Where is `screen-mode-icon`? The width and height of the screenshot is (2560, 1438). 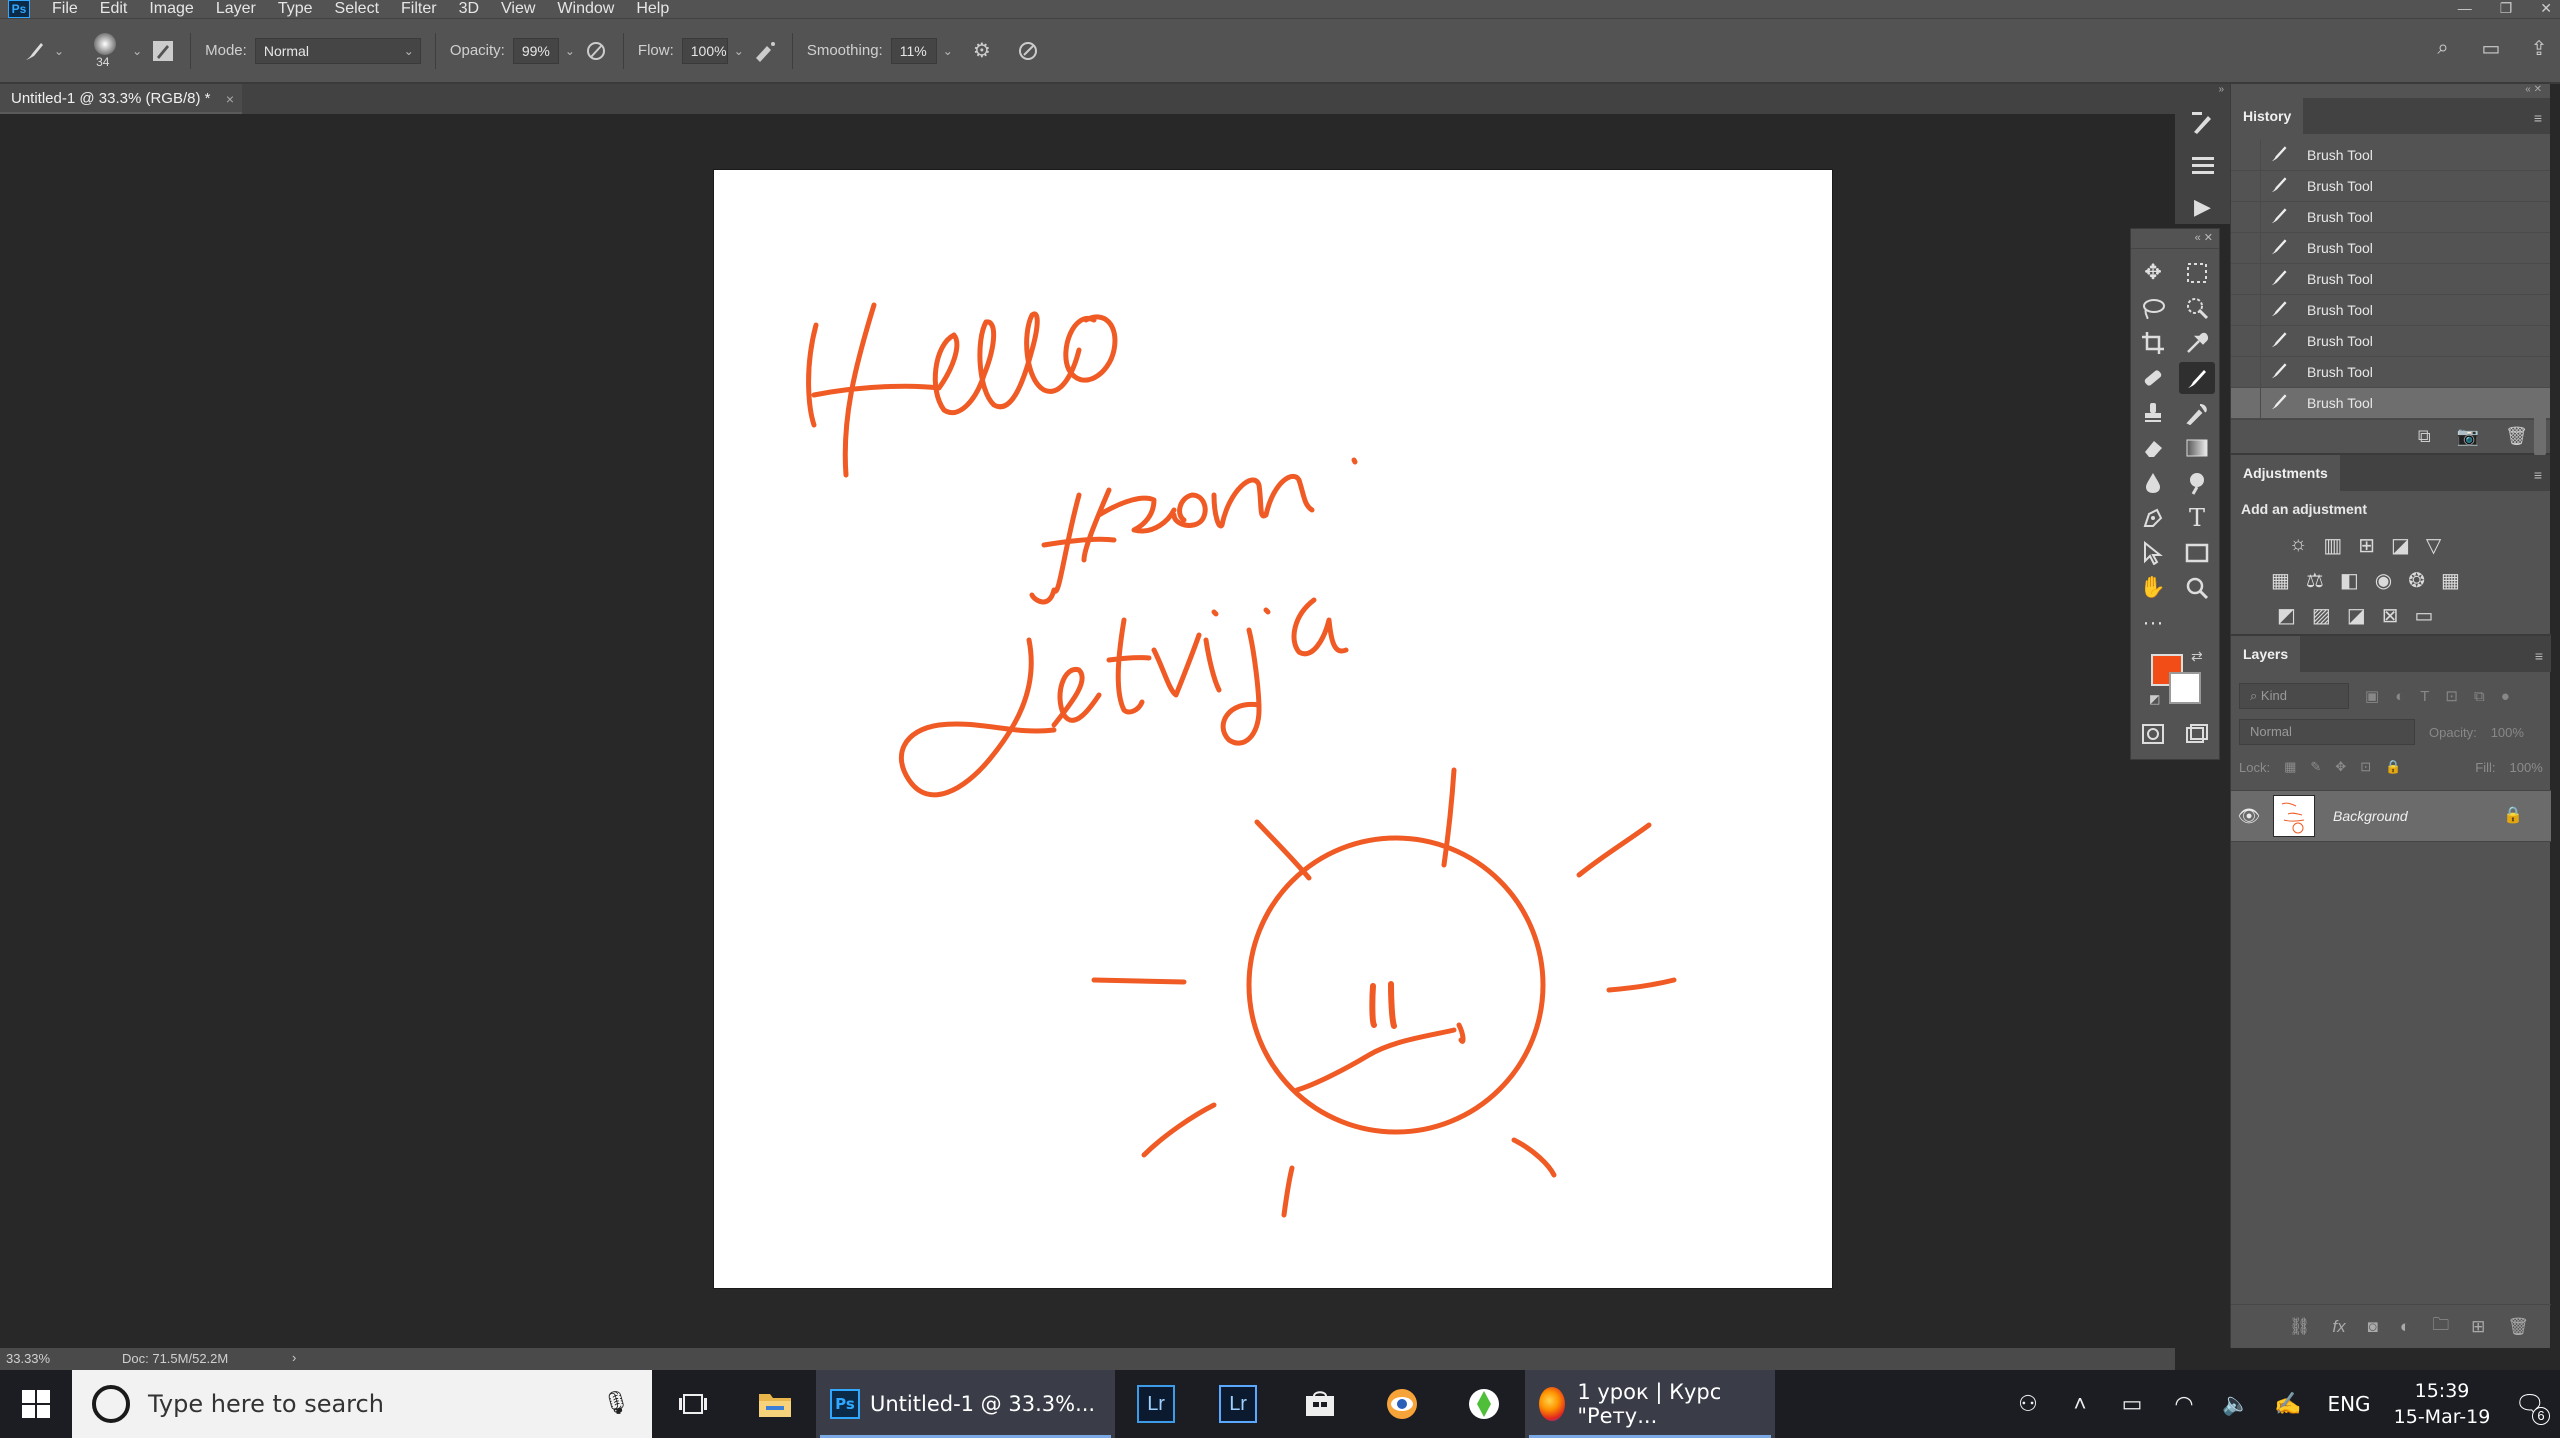
screen-mode-icon is located at coordinates (2197, 734).